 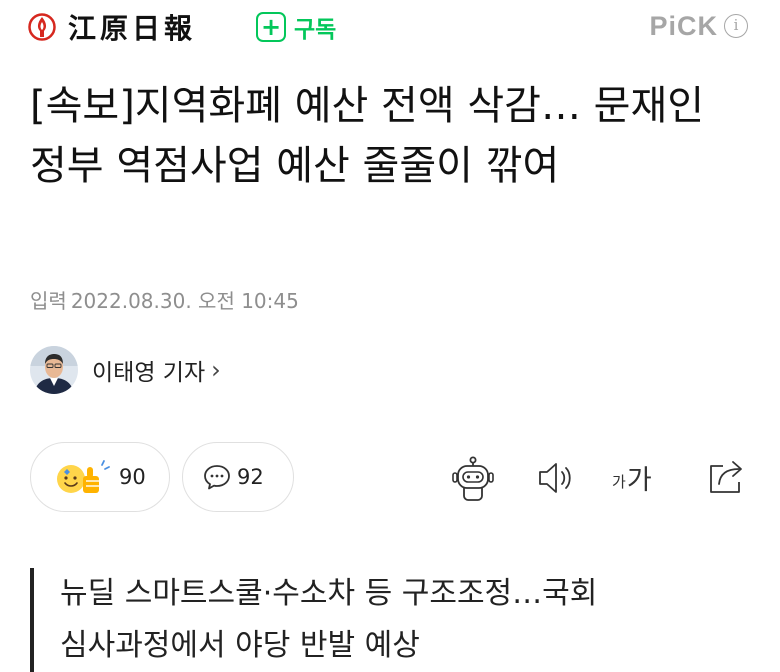 I want to click on font-size-button: 가가, so click(x=632, y=476).